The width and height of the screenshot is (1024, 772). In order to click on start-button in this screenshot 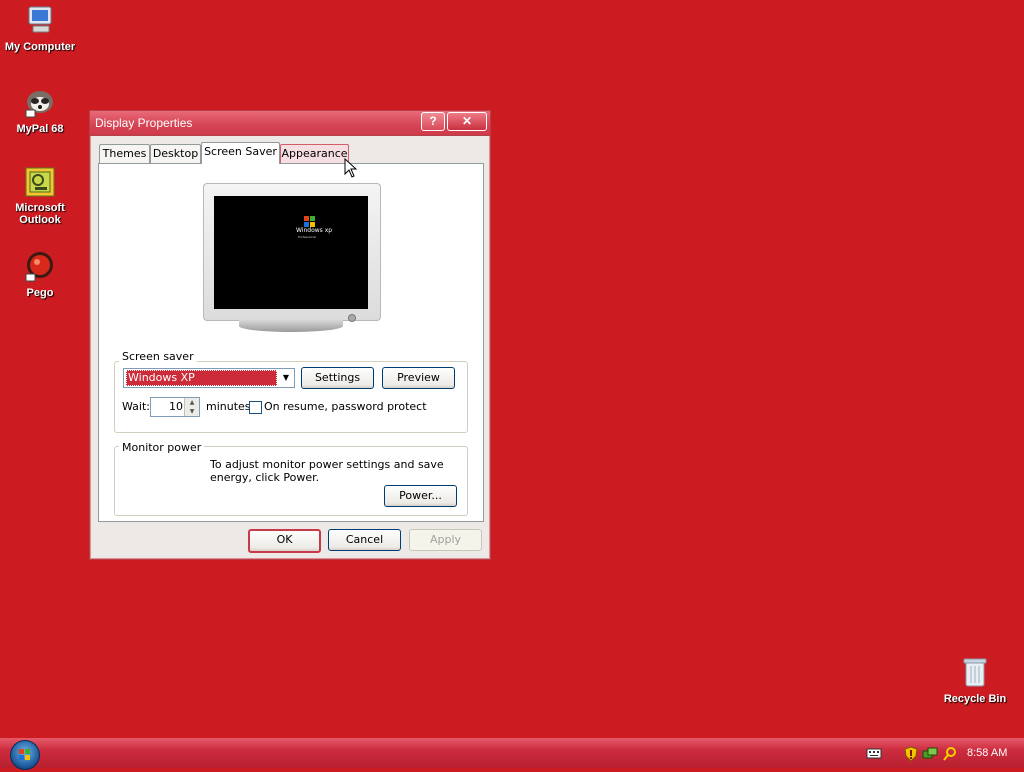, I will do `click(25, 755)`.